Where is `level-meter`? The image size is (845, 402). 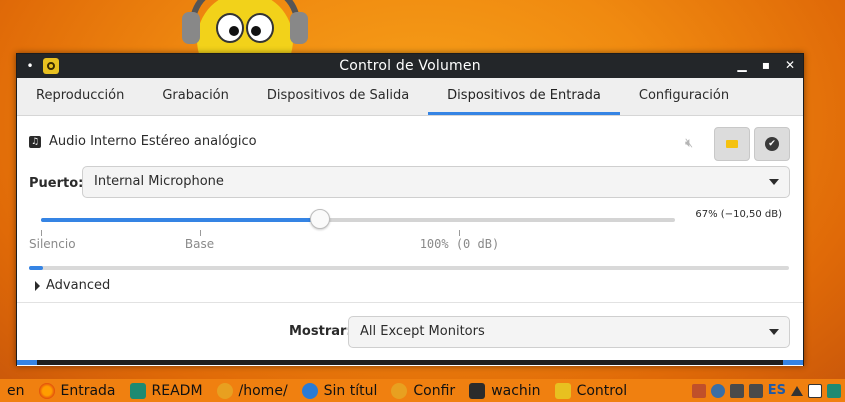
level-meter is located at coordinates (409, 268).